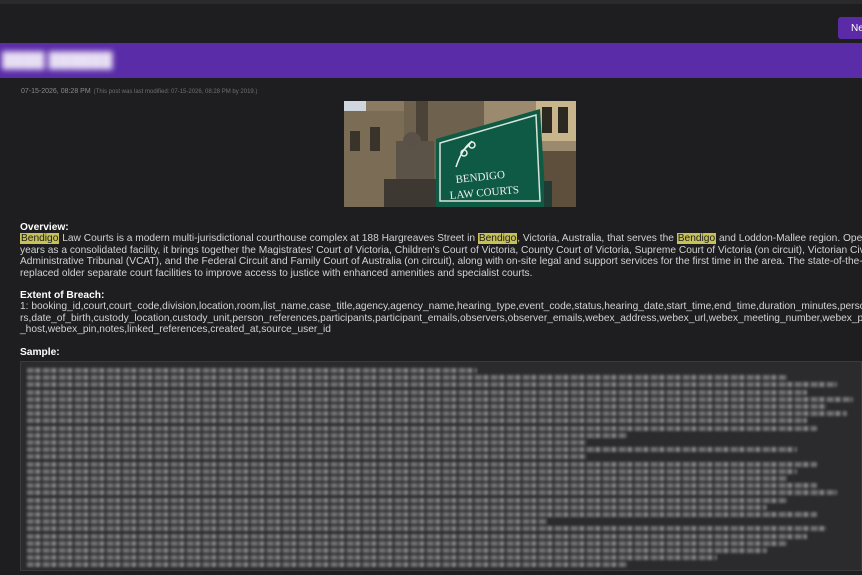 Image resolution: width=862 pixels, height=575 pixels. Describe the element at coordinates (460, 154) in the screenshot. I see `courthouse-photo: BENDIGO LAW COURTS` at that location.